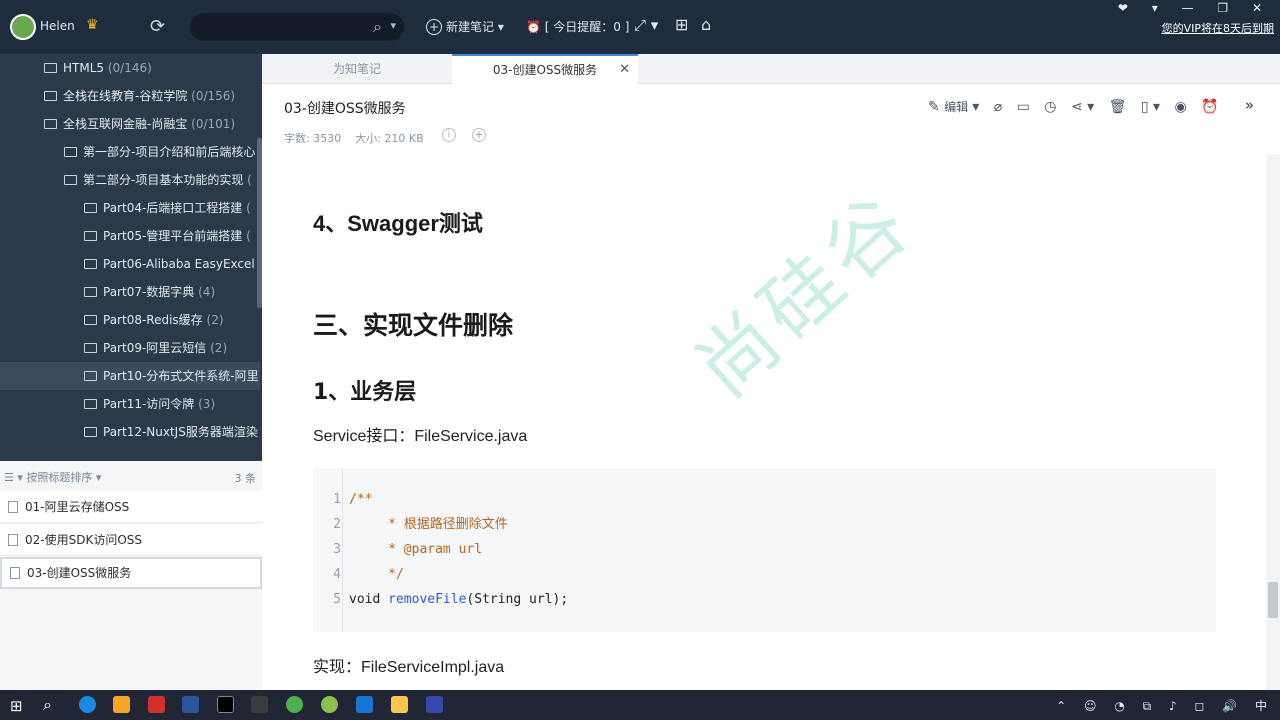  I want to click on tree-item-label: Part05-管理平台前端搭建, so click(173, 236).